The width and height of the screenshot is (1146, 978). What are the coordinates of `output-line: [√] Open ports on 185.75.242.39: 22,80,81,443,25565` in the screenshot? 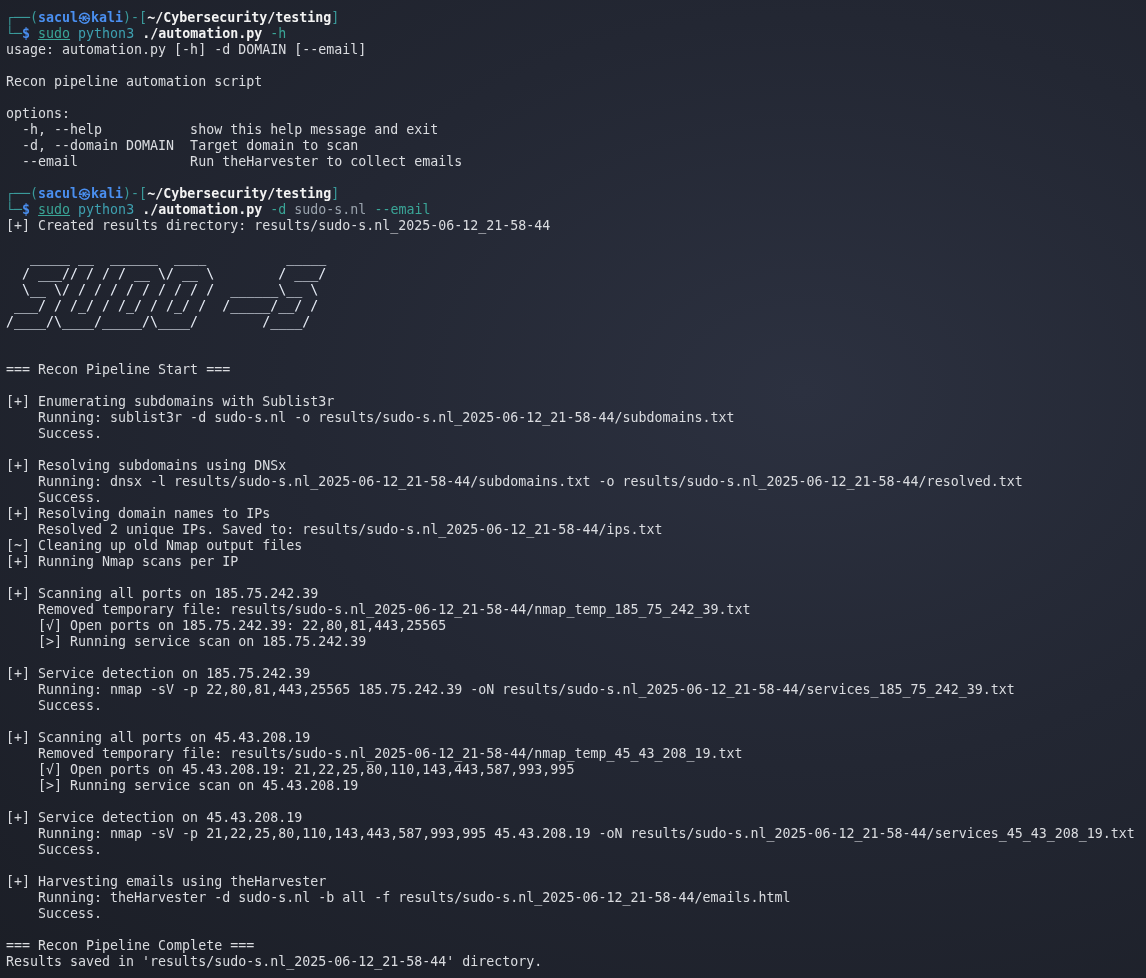 It's located at (242, 626).